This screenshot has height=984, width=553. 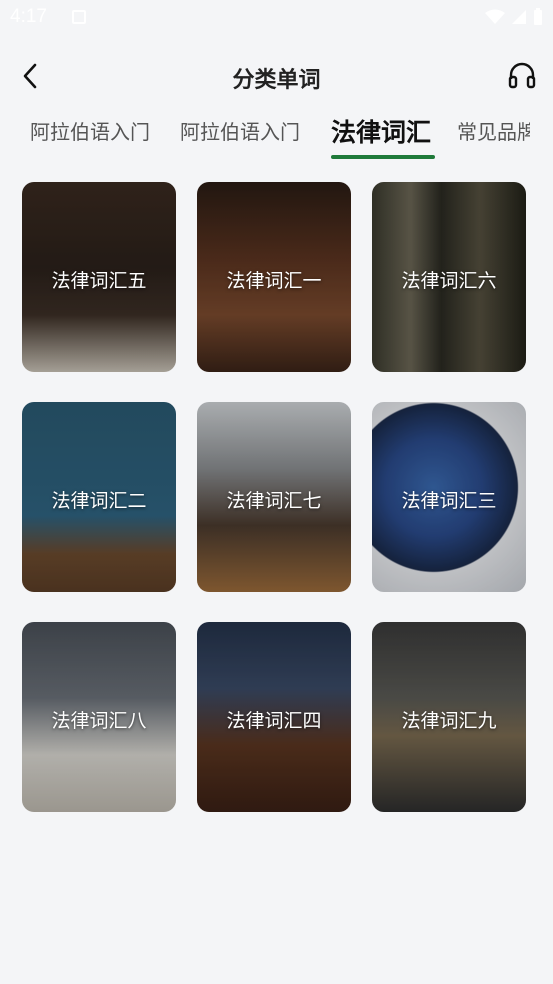 I want to click on status-icons, so click(x=514, y=17).